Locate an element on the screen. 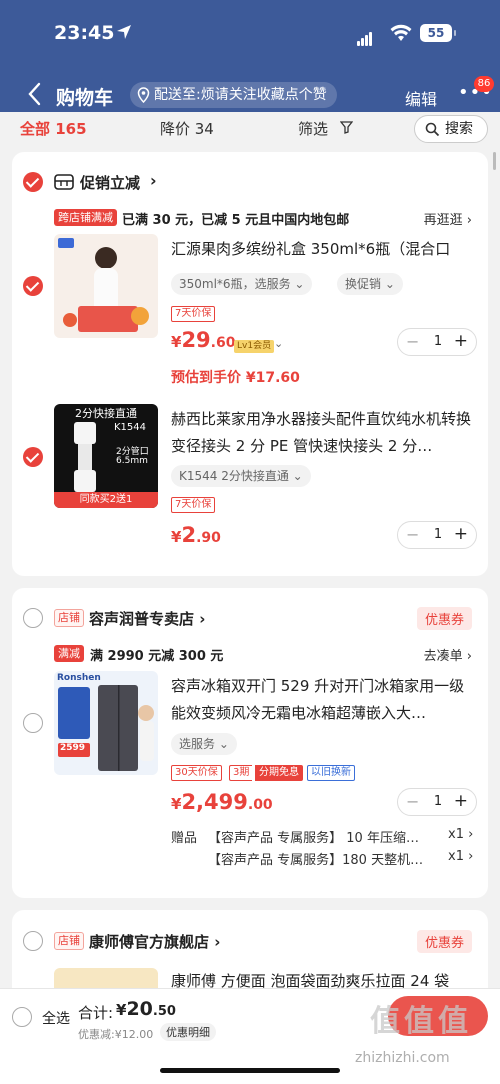  total-currency: ¥ is located at coordinates (121, 1010).